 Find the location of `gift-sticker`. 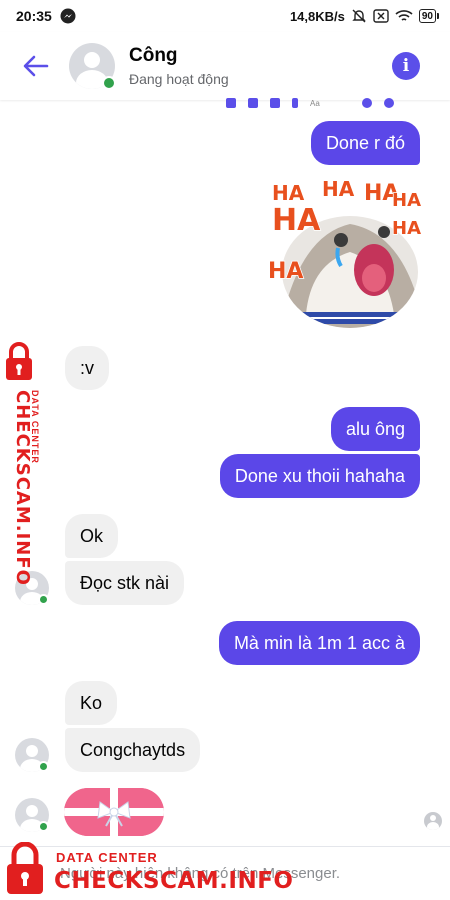

gift-sticker is located at coordinates (114, 812).